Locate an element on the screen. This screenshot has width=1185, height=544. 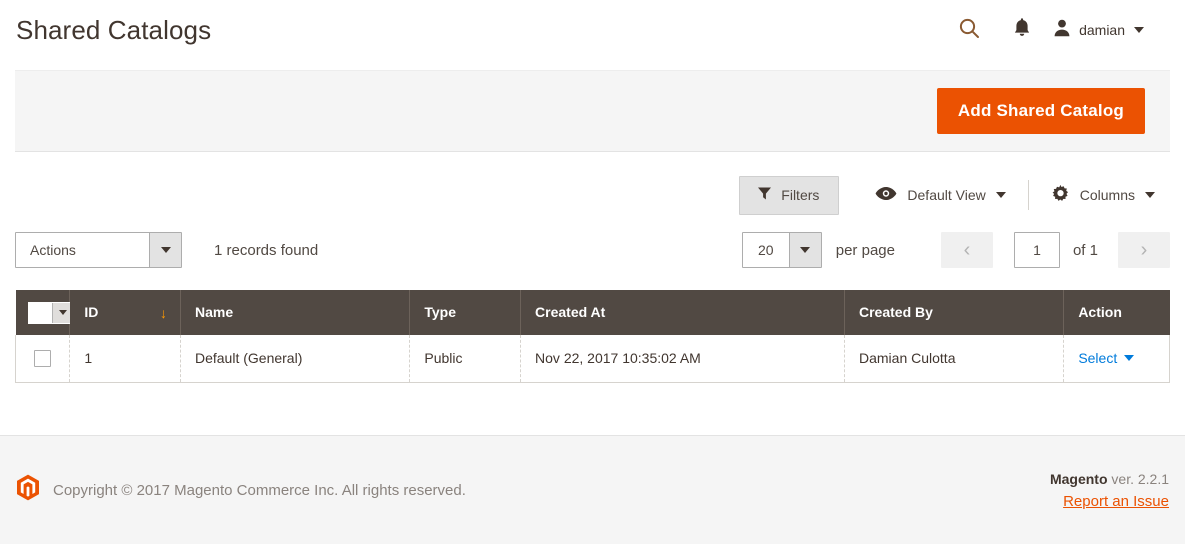
cell-id: 1 is located at coordinates (125, 359).